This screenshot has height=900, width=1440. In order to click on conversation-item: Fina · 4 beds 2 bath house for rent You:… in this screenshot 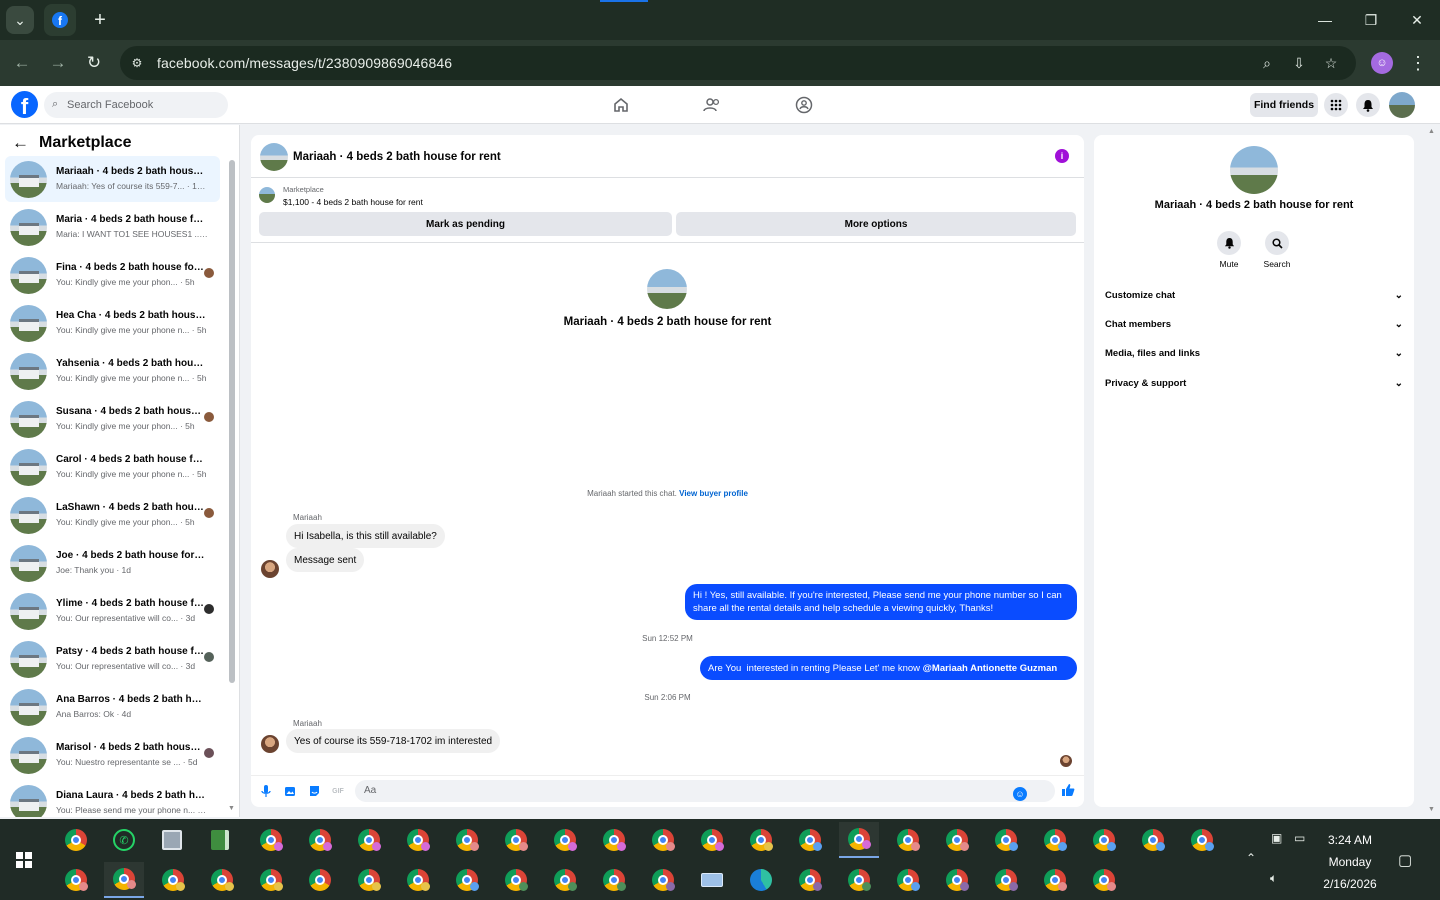, I will do `click(112, 275)`.